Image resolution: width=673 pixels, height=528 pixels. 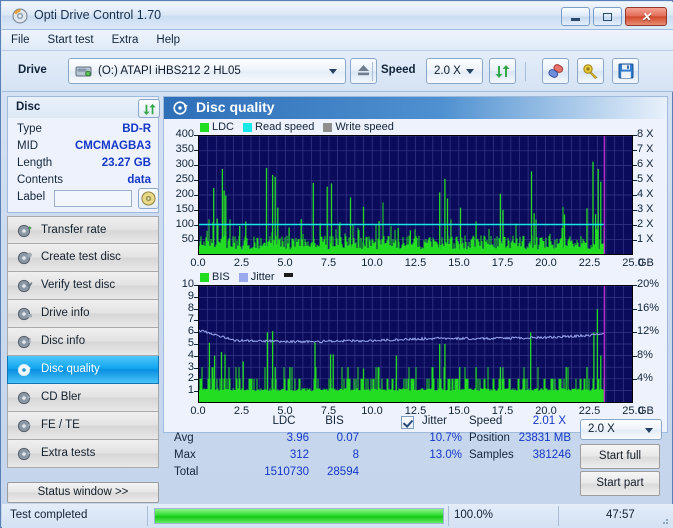 What do you see at coordinates (32, 70) in the screenshot?
I see `drive-label: Drive` at bounding box center [32, 70].